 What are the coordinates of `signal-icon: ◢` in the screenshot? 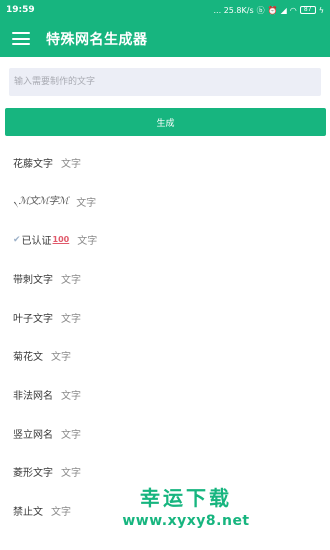 It's located at (283, 10).